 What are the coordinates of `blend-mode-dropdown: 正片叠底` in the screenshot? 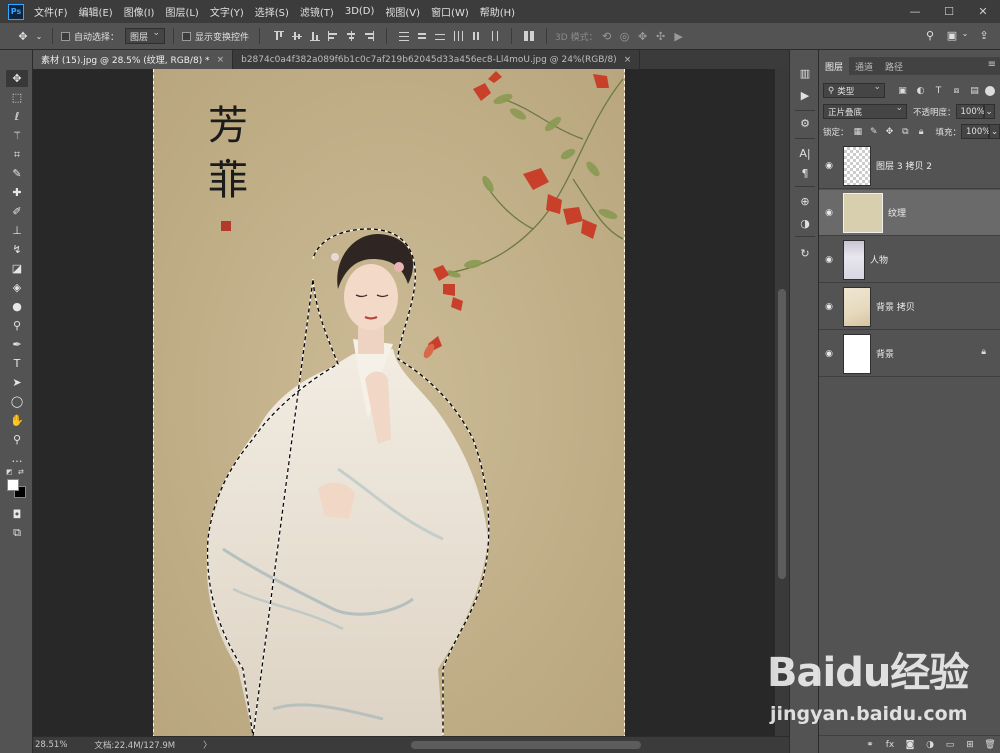 It's located at (865, 111).